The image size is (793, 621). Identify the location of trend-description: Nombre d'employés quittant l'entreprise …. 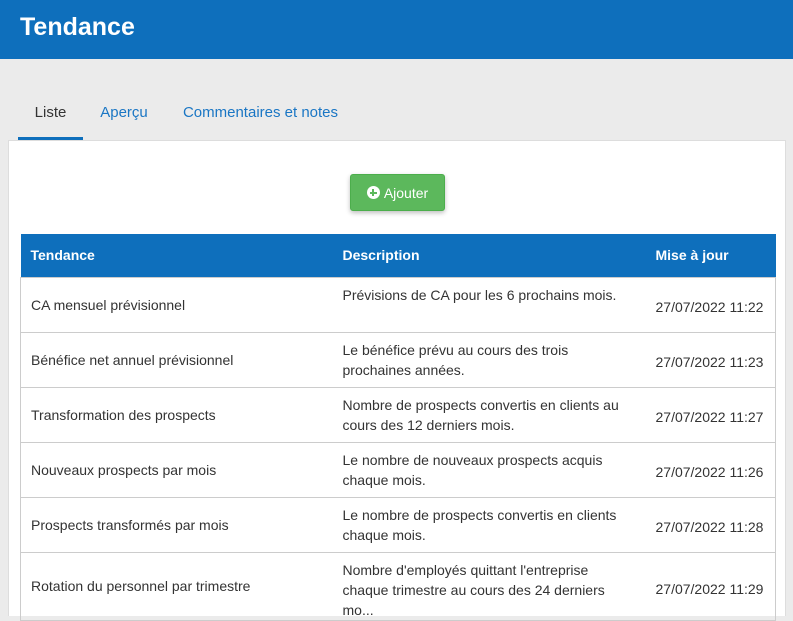
(489, 586).